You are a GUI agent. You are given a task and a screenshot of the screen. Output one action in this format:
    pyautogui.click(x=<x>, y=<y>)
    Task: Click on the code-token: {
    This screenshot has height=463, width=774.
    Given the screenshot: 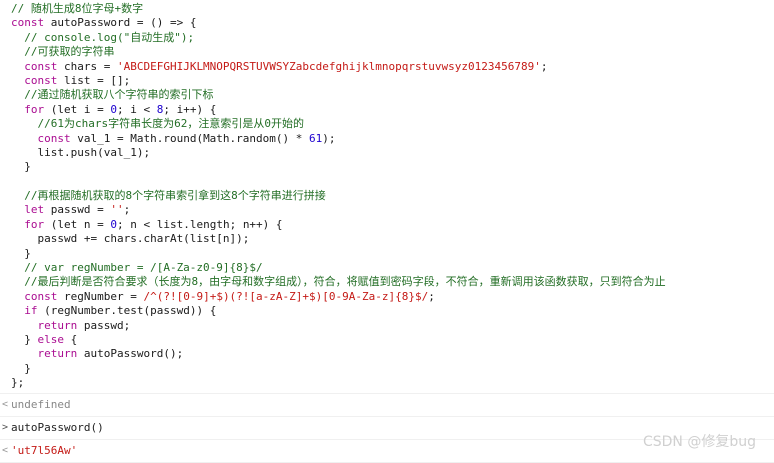 What is the action you would take?
    pyautogui.click(x=74, y=339)
    